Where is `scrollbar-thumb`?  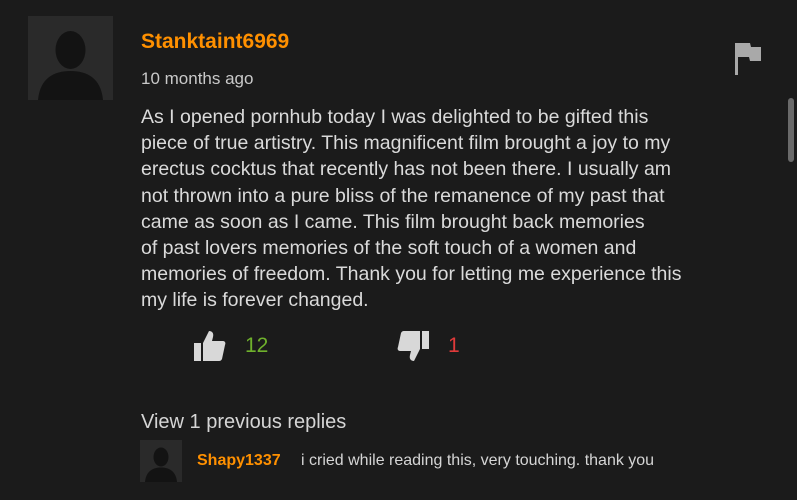 scrollbar-thumb is located at coordinates (791, 130).